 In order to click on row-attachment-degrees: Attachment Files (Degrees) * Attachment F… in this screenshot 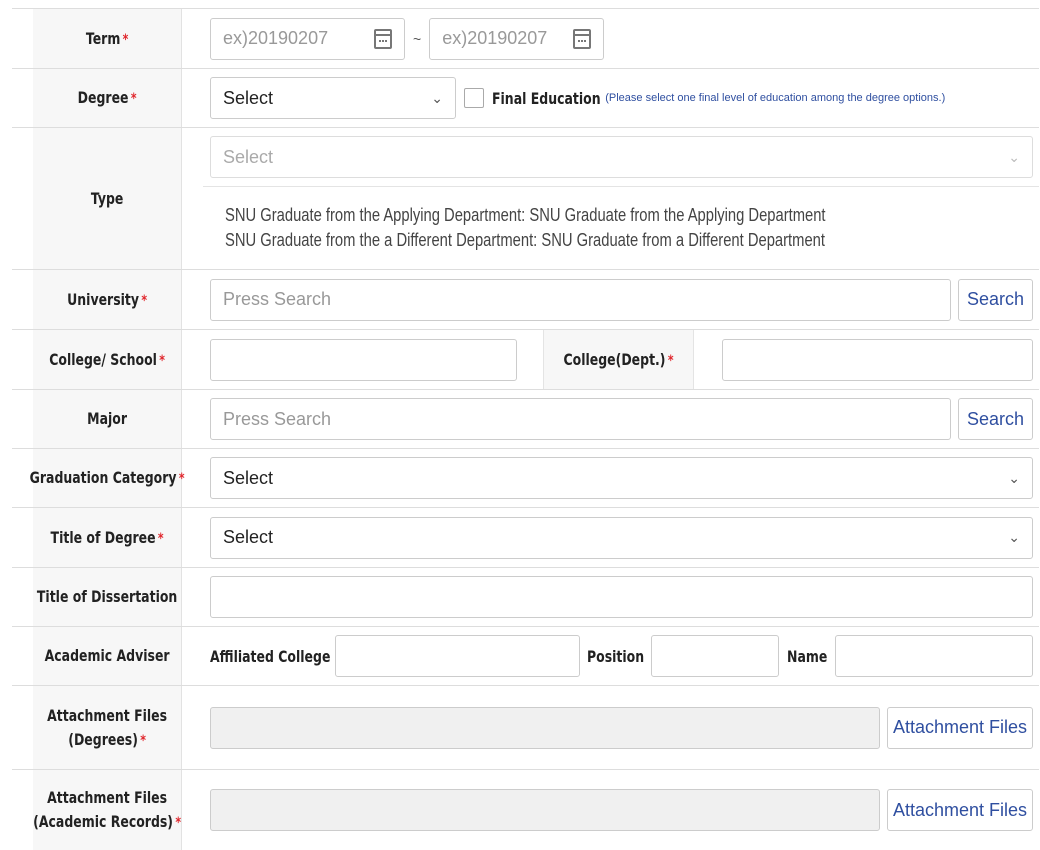, I will do `click(525, 728)`.